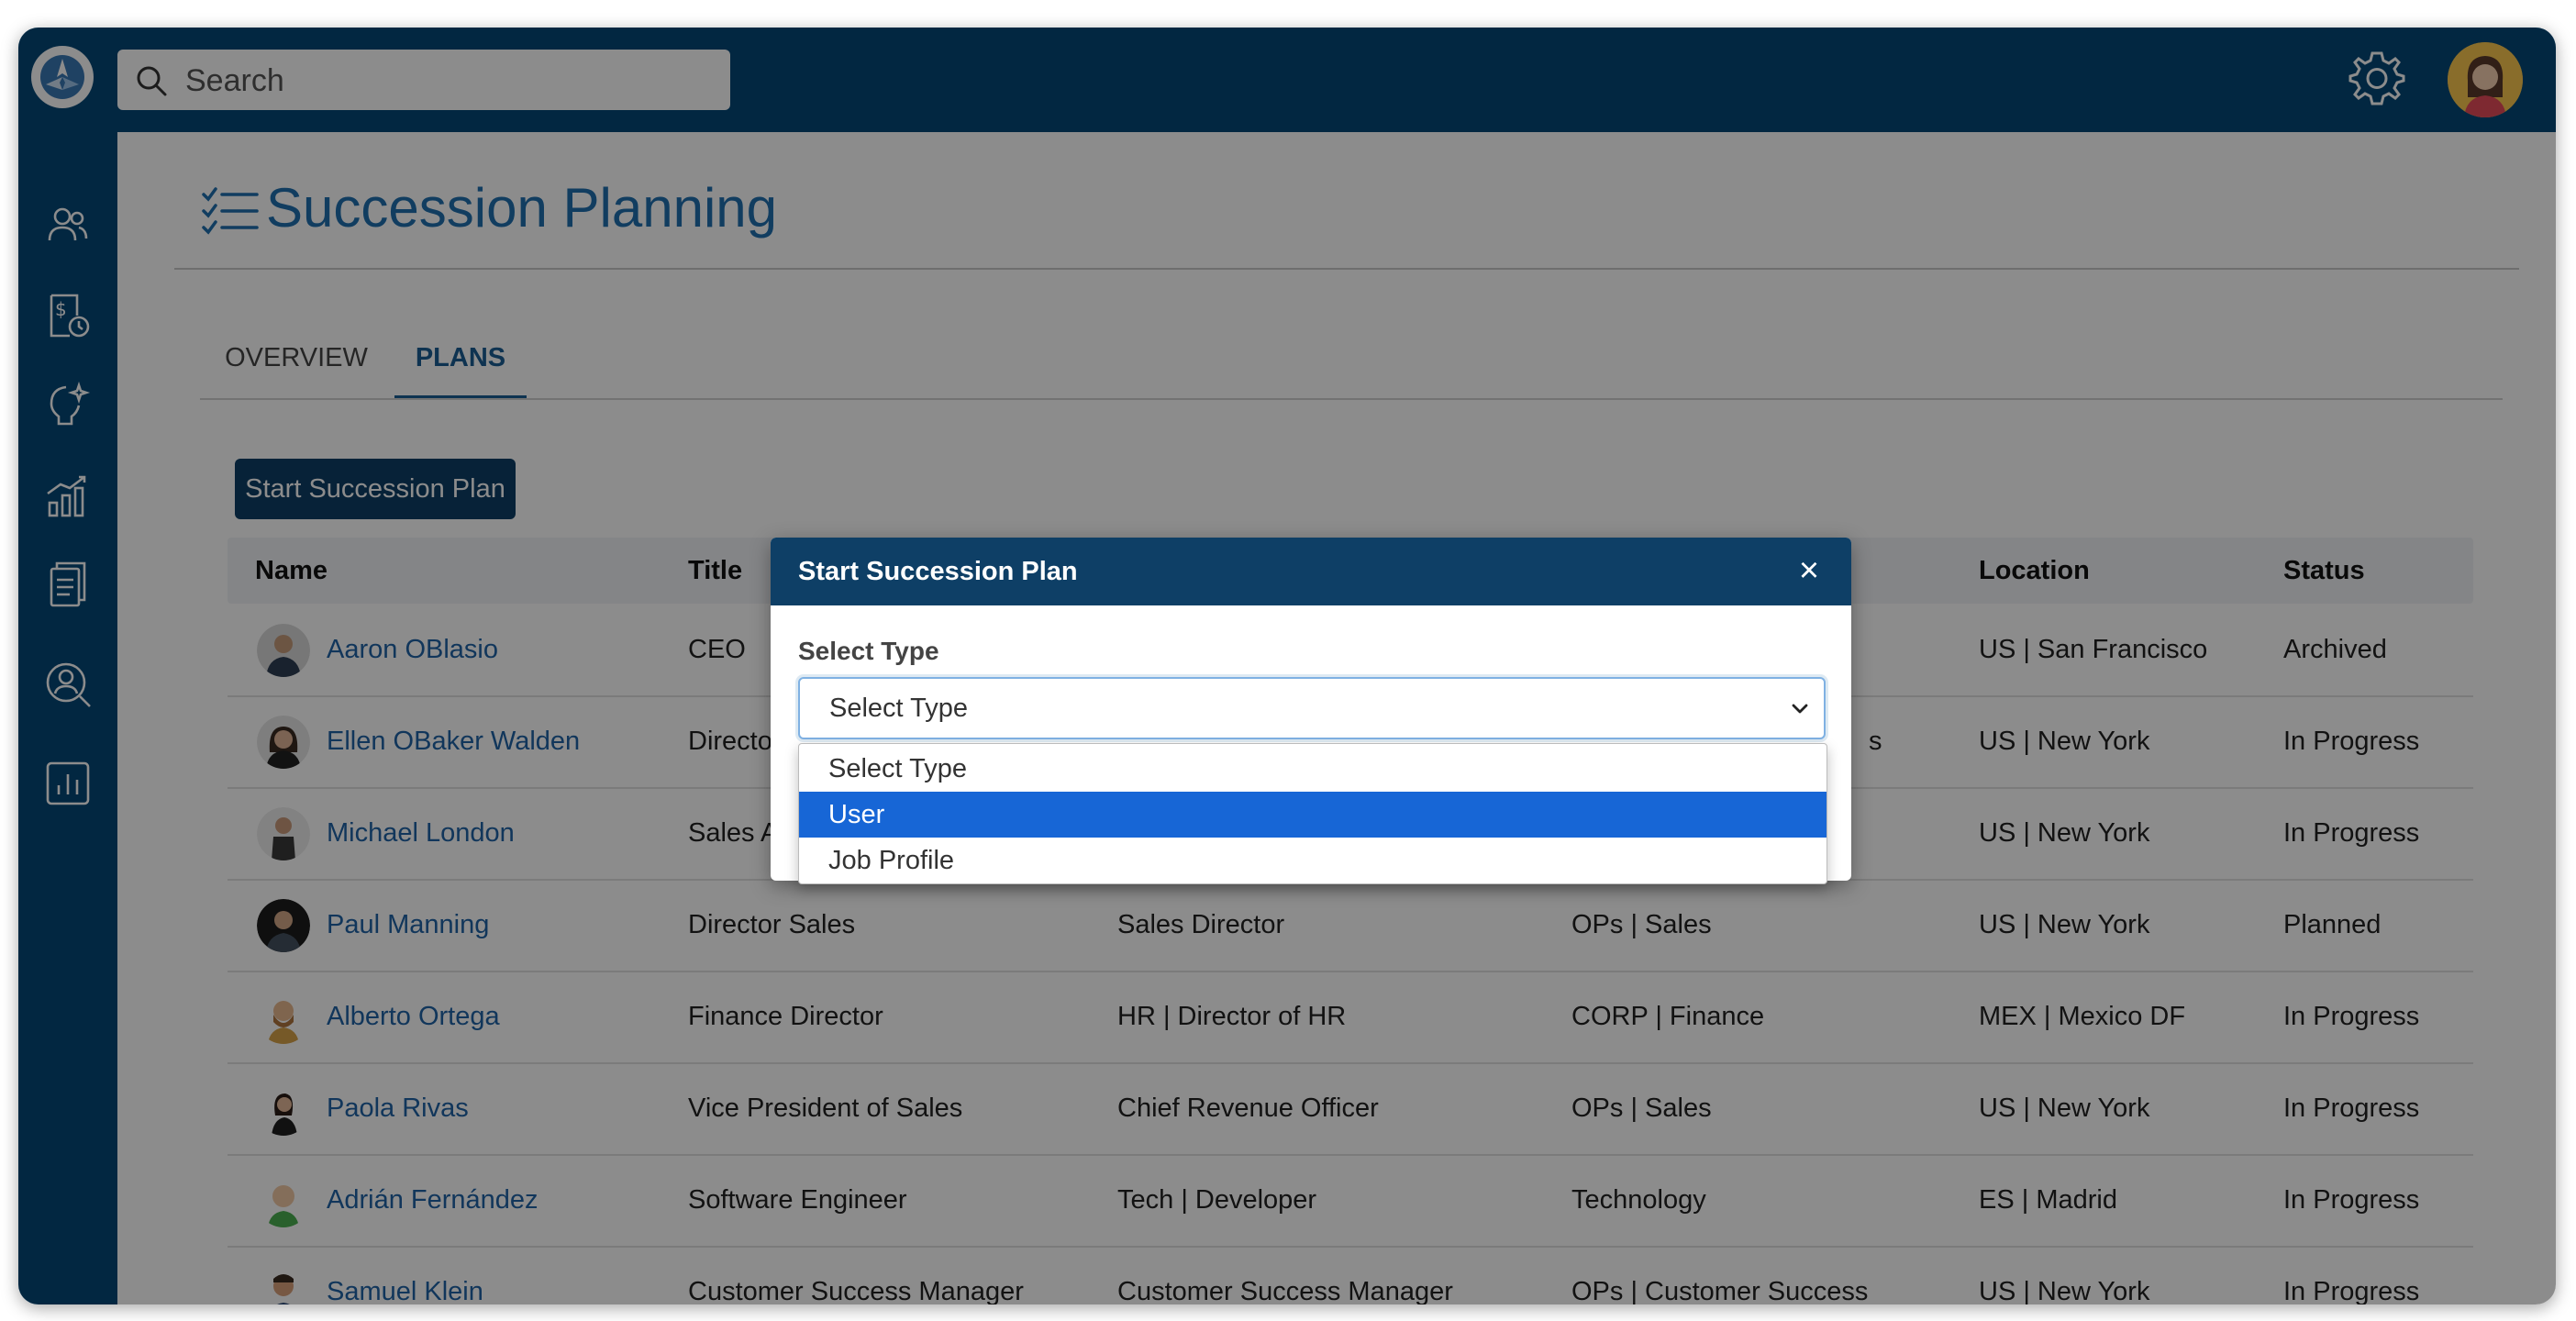  I want to click on modal-header: Start Succession Plan ×, so click(1311, 571).